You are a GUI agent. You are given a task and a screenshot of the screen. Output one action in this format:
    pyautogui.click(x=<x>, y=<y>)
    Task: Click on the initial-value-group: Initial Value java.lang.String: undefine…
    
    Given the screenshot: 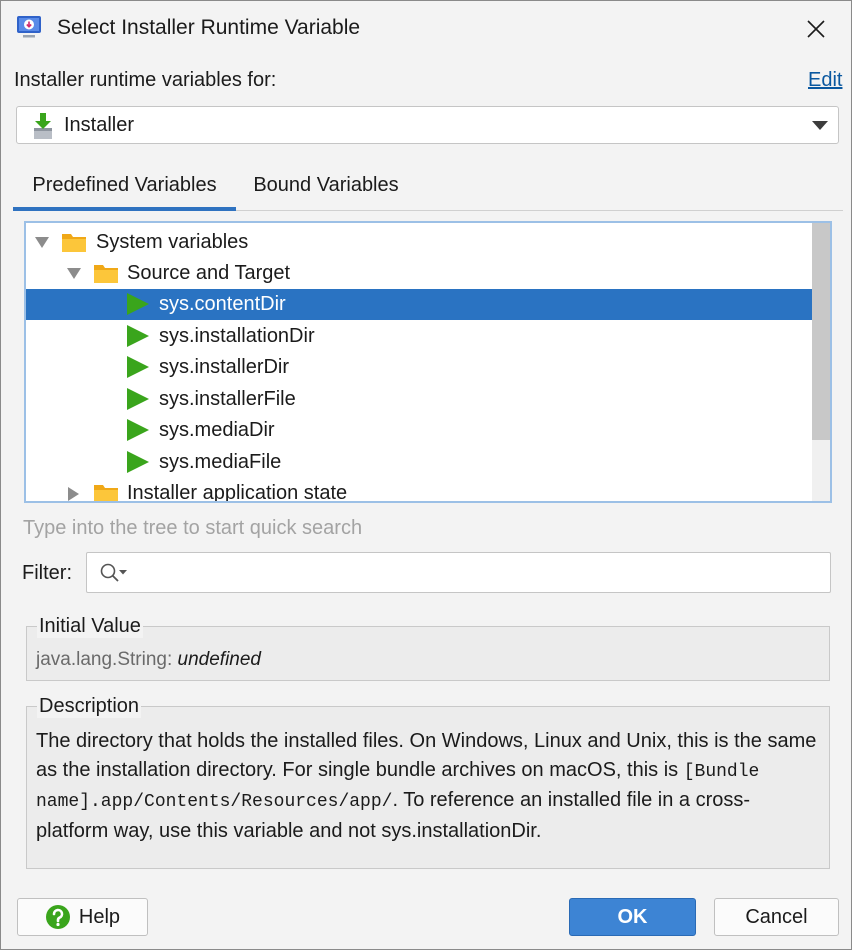 What is the action you would take?
    pyautogui.click(x=428, y=648)
    